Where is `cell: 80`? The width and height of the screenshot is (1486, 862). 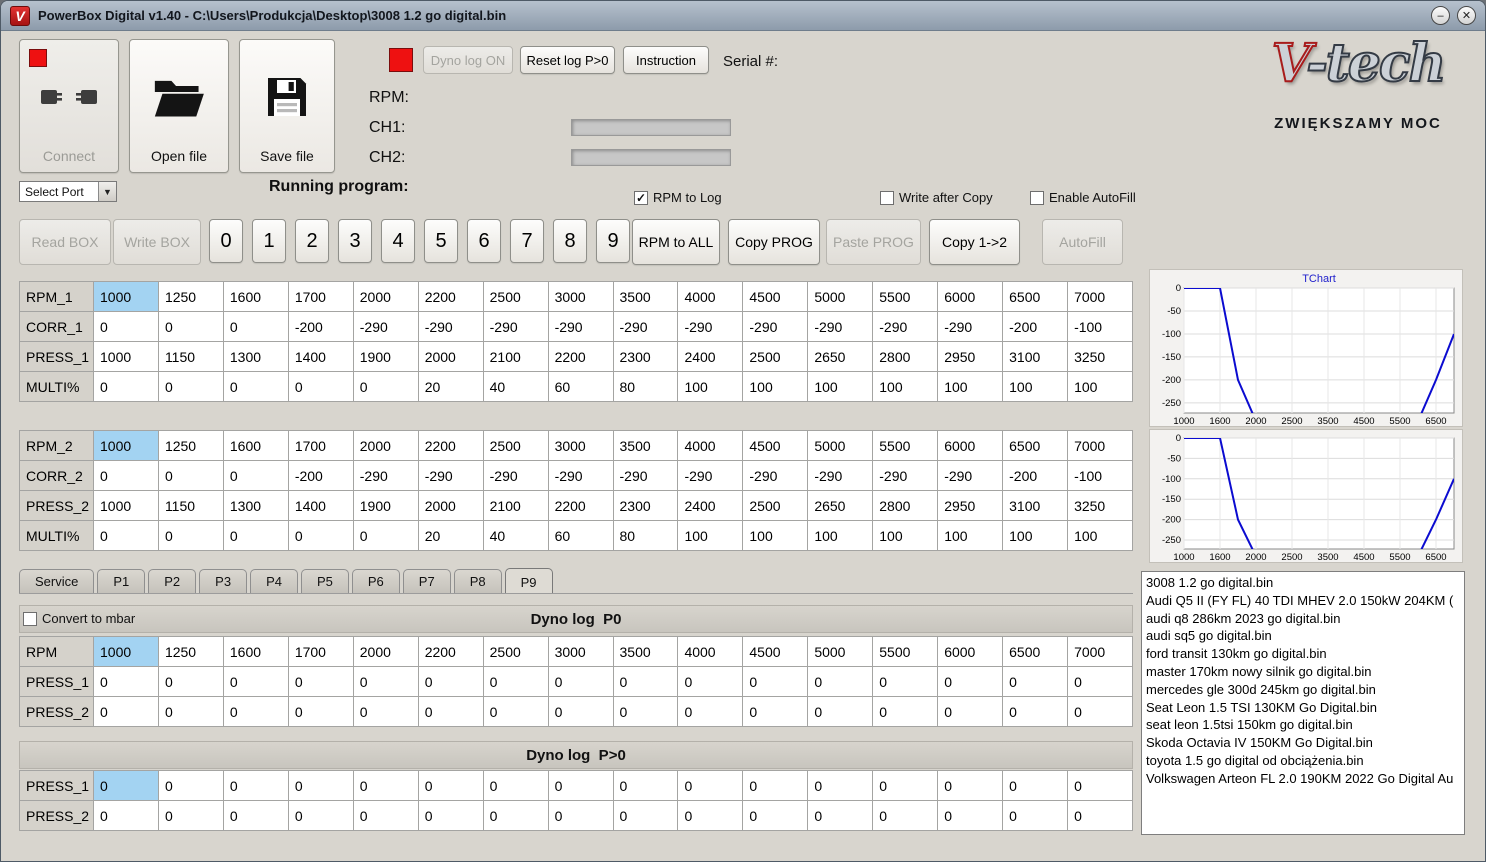 cell: 80 is located at coordinates (645, 535).